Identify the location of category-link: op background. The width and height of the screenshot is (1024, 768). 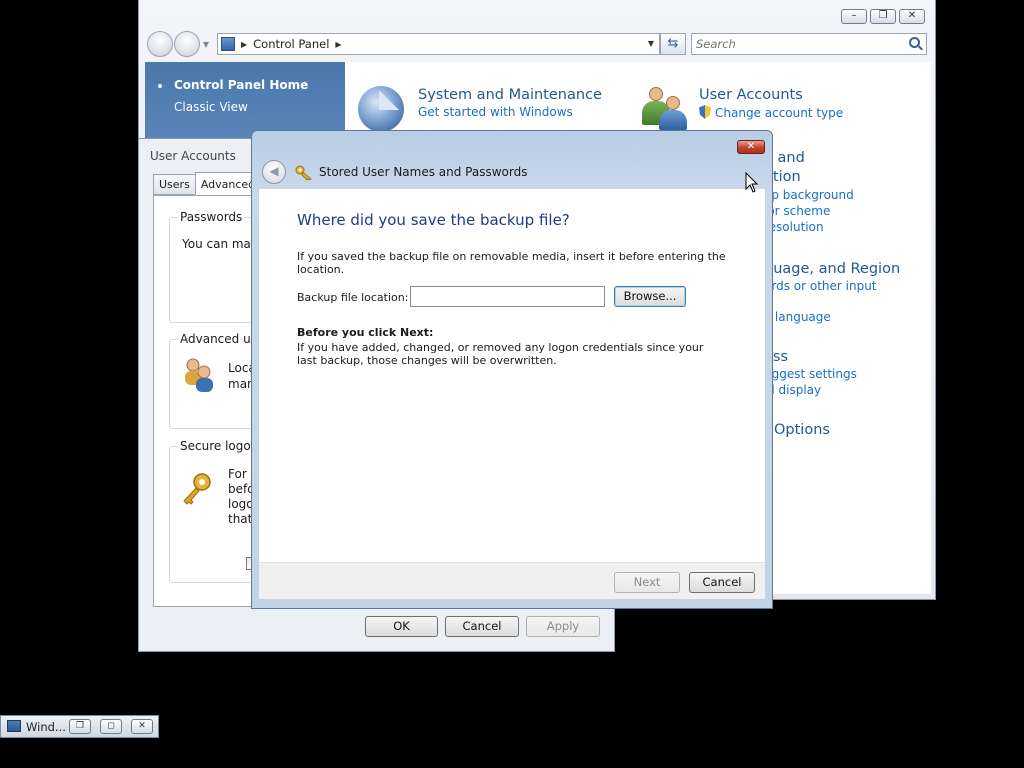
(809, 195).